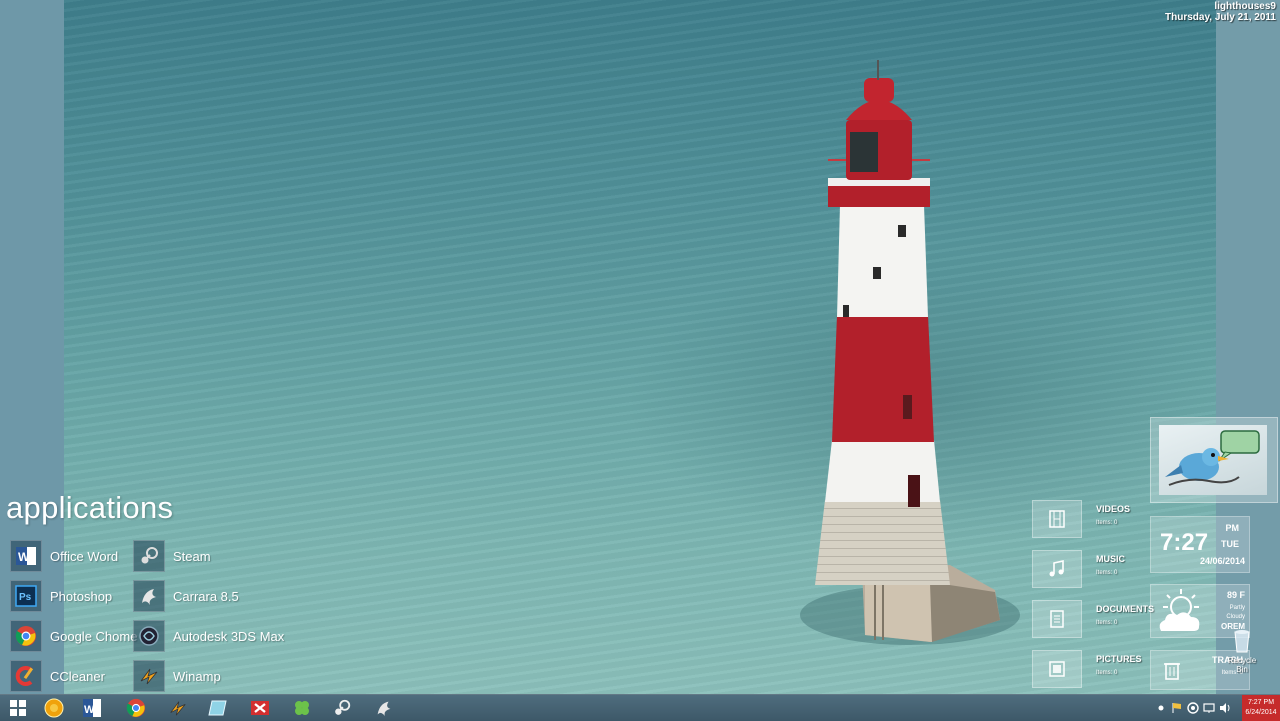 Image resolution: width=1280 pixels, height=721 pixels. I want to click on app-google-chrome: Google Chome, so click(73, 636).